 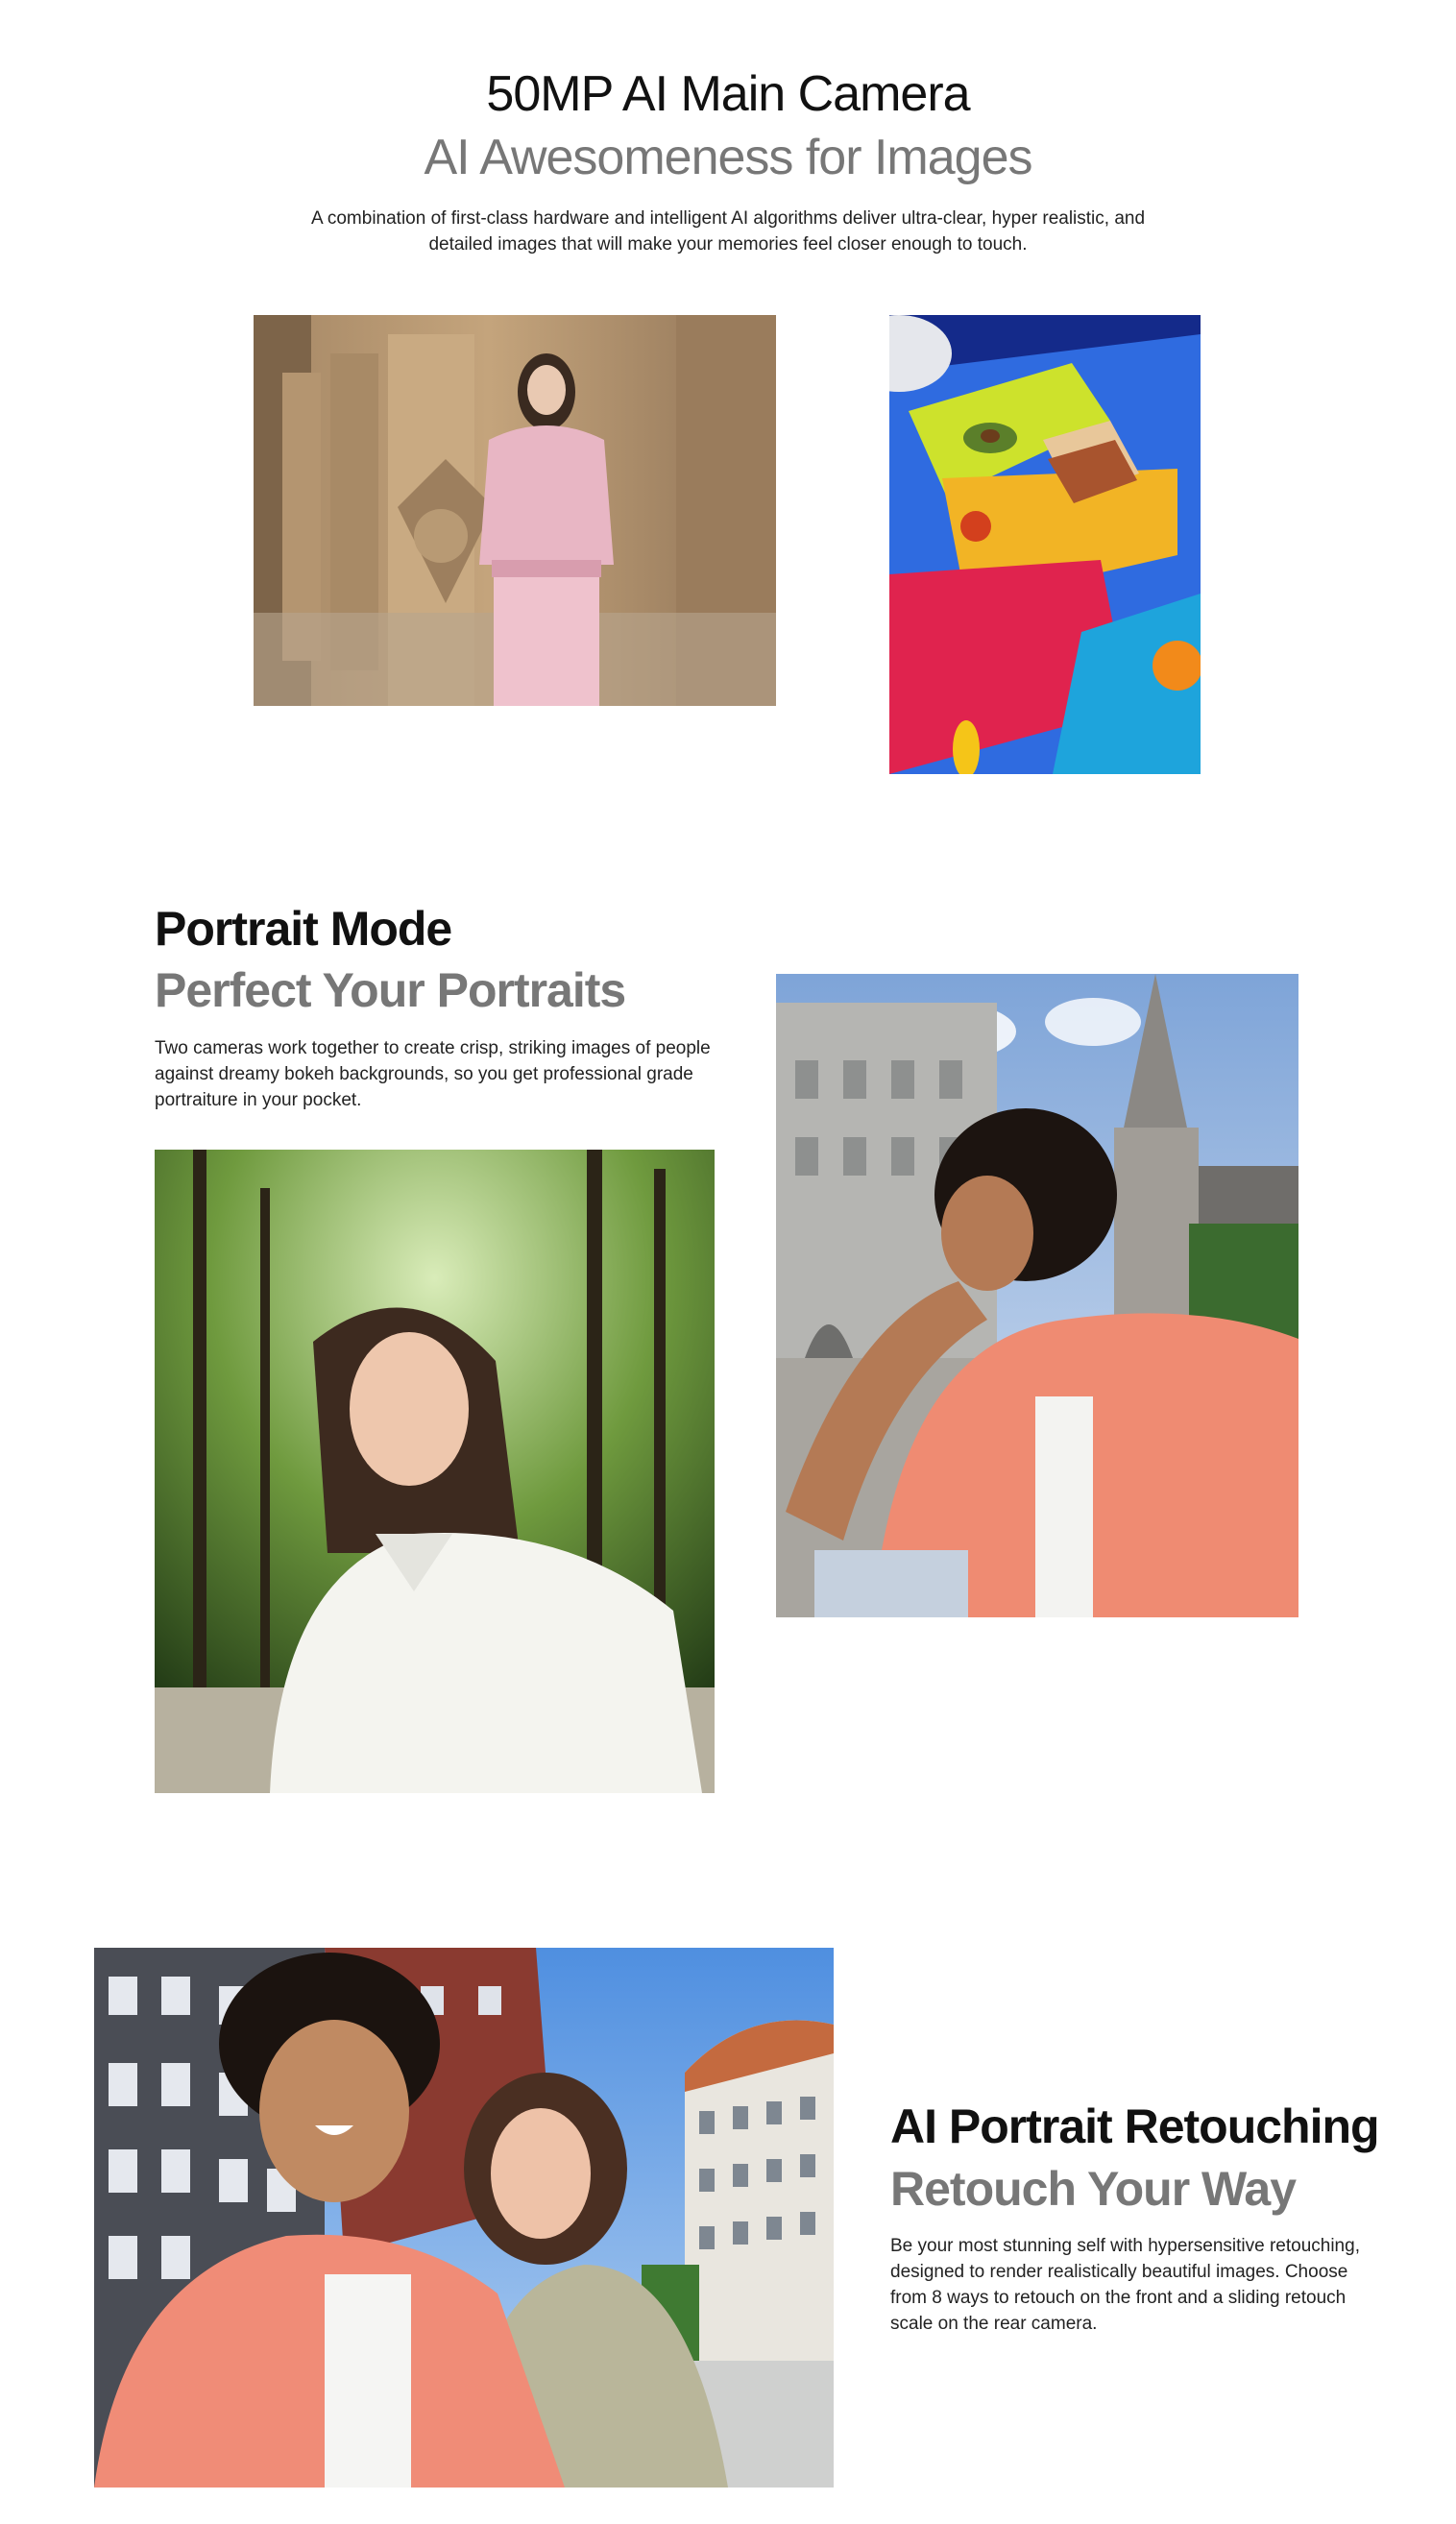 What do you see at coordinates (1135, 2126) in the screenshot?
I see `retouch-section-title: AI Portrait Retouching` at bounding box center [1135, 2126].